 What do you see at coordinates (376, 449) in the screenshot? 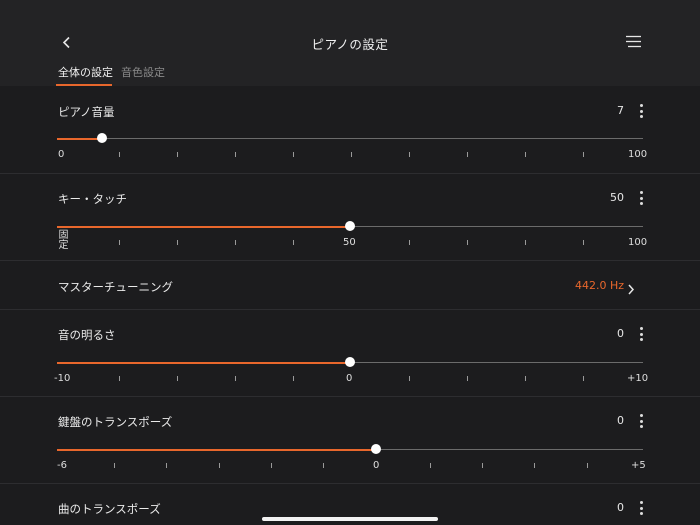
I see `keyboard-transpose-slider-thumb` at bounding box center [376, 449].